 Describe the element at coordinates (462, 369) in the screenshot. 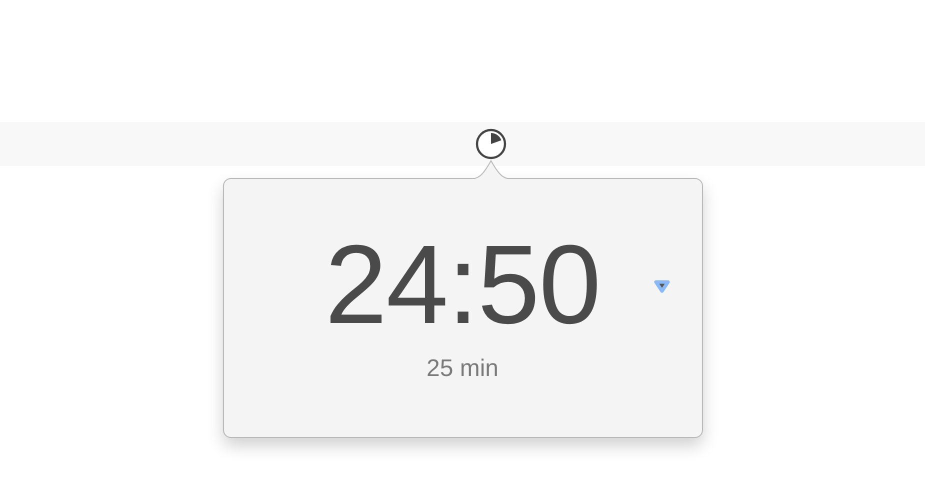

I see `duration-label: 25 min` at that location.